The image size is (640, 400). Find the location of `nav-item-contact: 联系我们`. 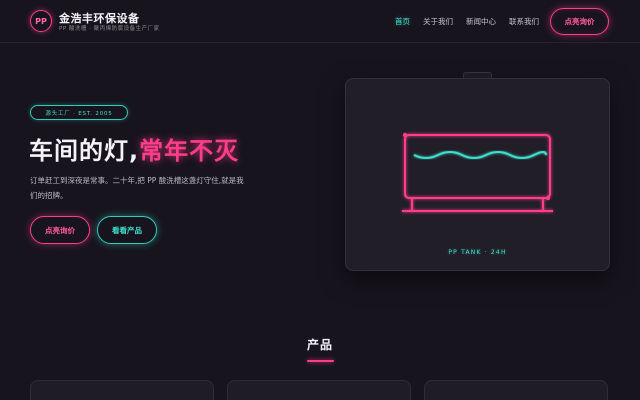

nav-item-contact: 联系我们 is located at coordinates (524, 21).